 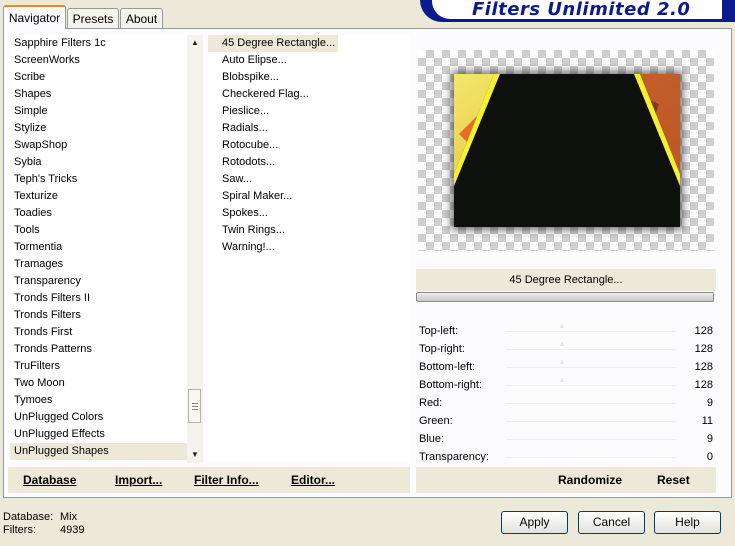 I want to click on param-value: 11, so click(x=707, y=421).